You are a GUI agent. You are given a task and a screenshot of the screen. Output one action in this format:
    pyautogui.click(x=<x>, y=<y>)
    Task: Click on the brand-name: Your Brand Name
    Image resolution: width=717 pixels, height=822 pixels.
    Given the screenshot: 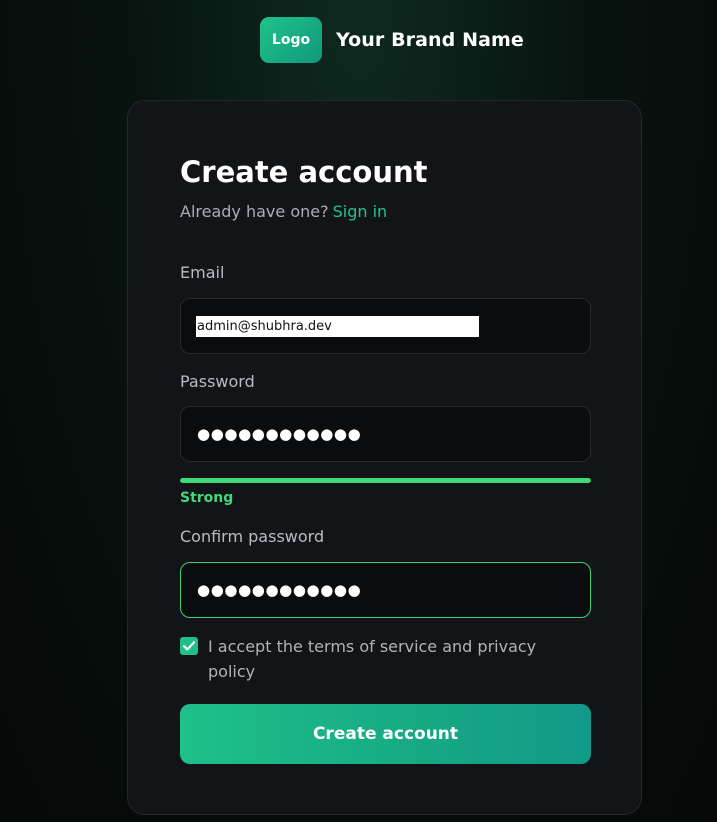 What is the action you would take?
    pyautogui.click(x=430, y=40)
    